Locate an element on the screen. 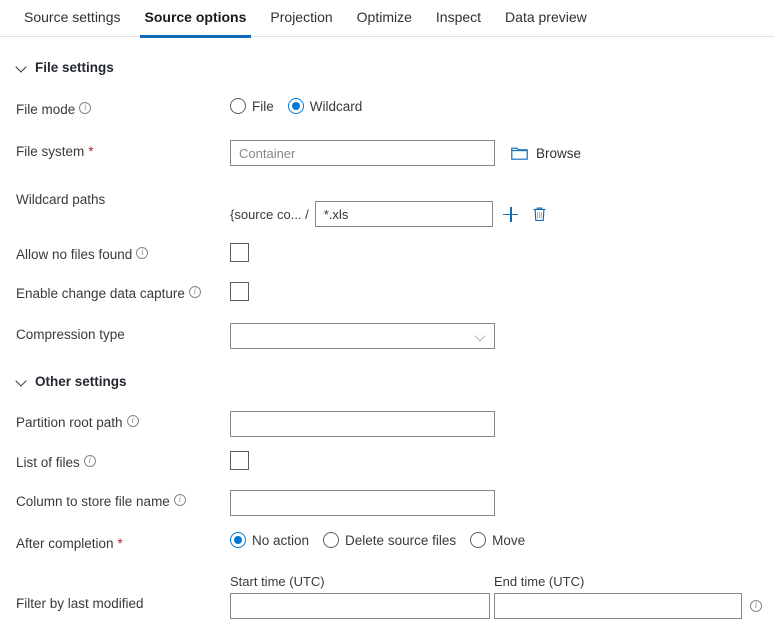 The image size is (774, 619). control-file-mode: File Wildcard is located at coordinates (502, 106).